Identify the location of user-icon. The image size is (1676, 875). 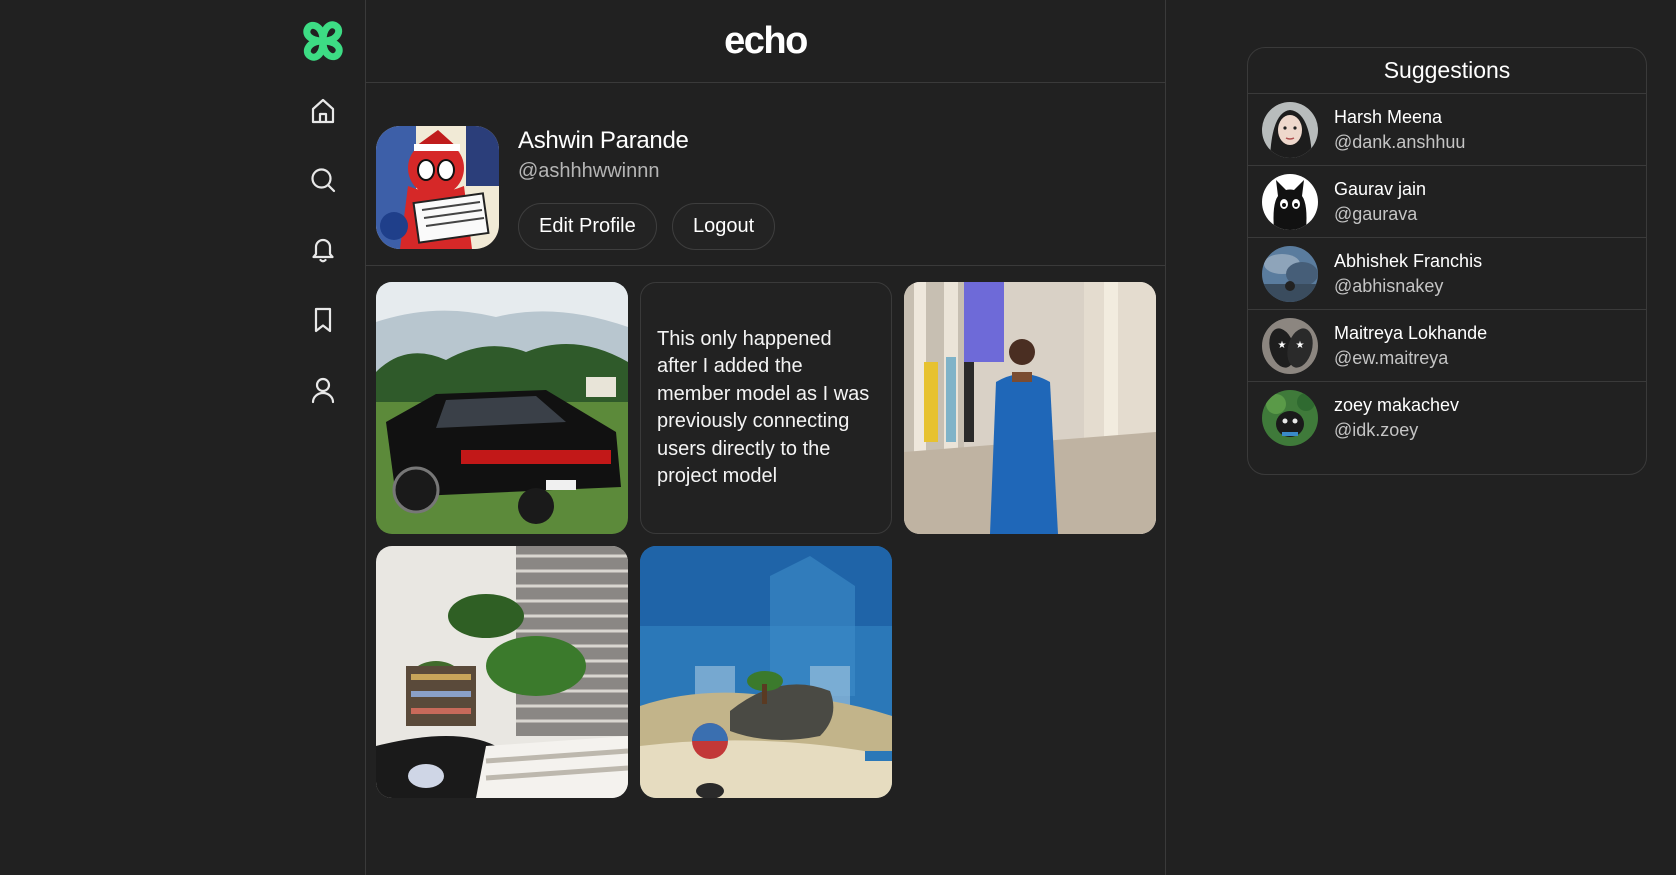
(323, 390).